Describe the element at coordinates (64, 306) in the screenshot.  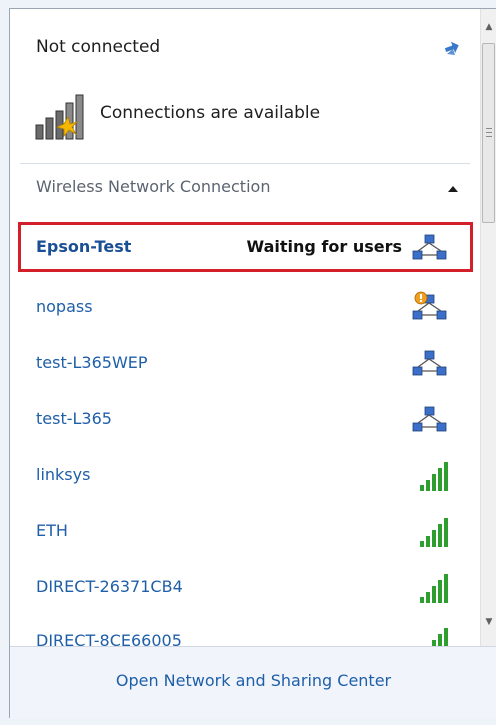
I see `network-name: nopass` at that location.